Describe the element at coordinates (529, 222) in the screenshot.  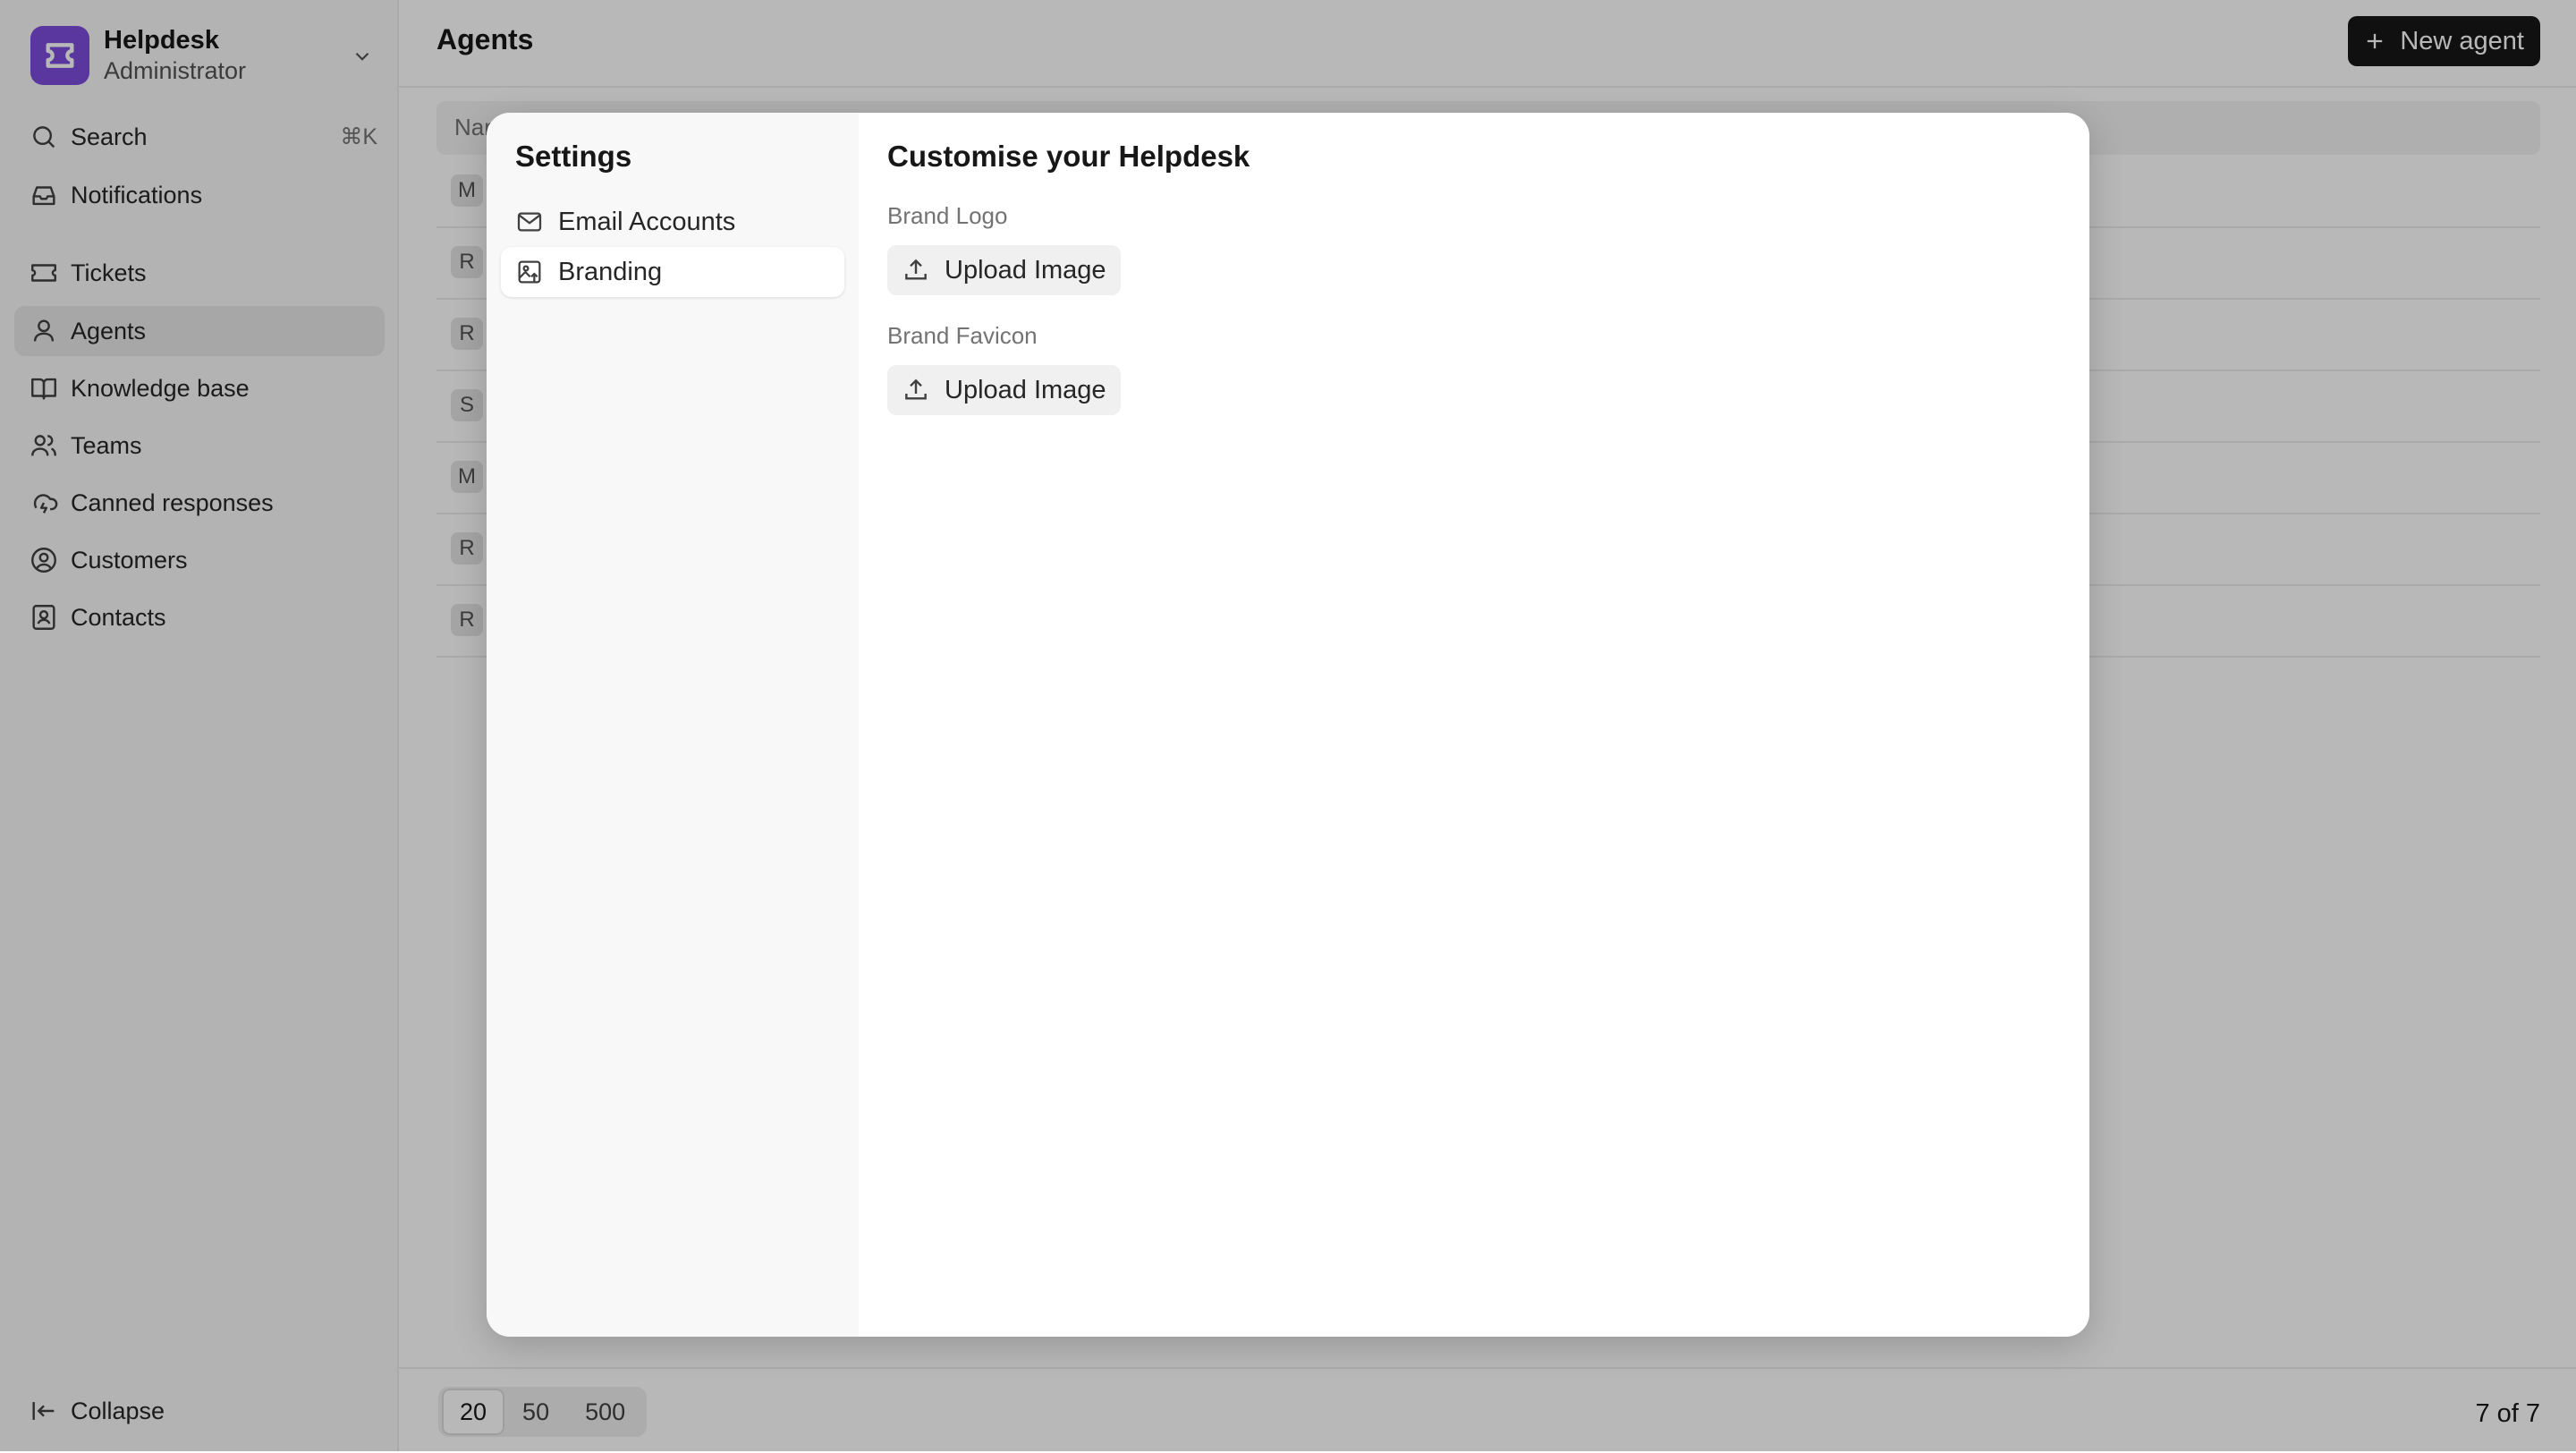
I see `mail-icon` at that location.